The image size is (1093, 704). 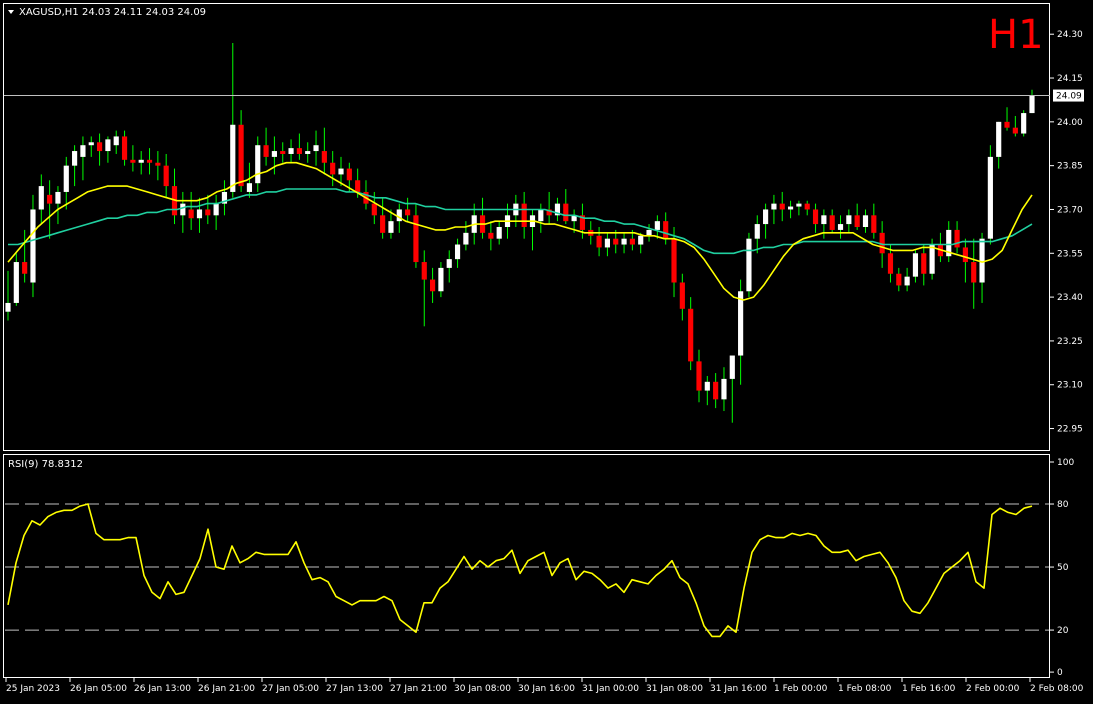 What do you see at coordinates (45, 464) in the screenshot?
I see `rsi-label: RSI(9) 78.8312` at bounding box center [45, 464].